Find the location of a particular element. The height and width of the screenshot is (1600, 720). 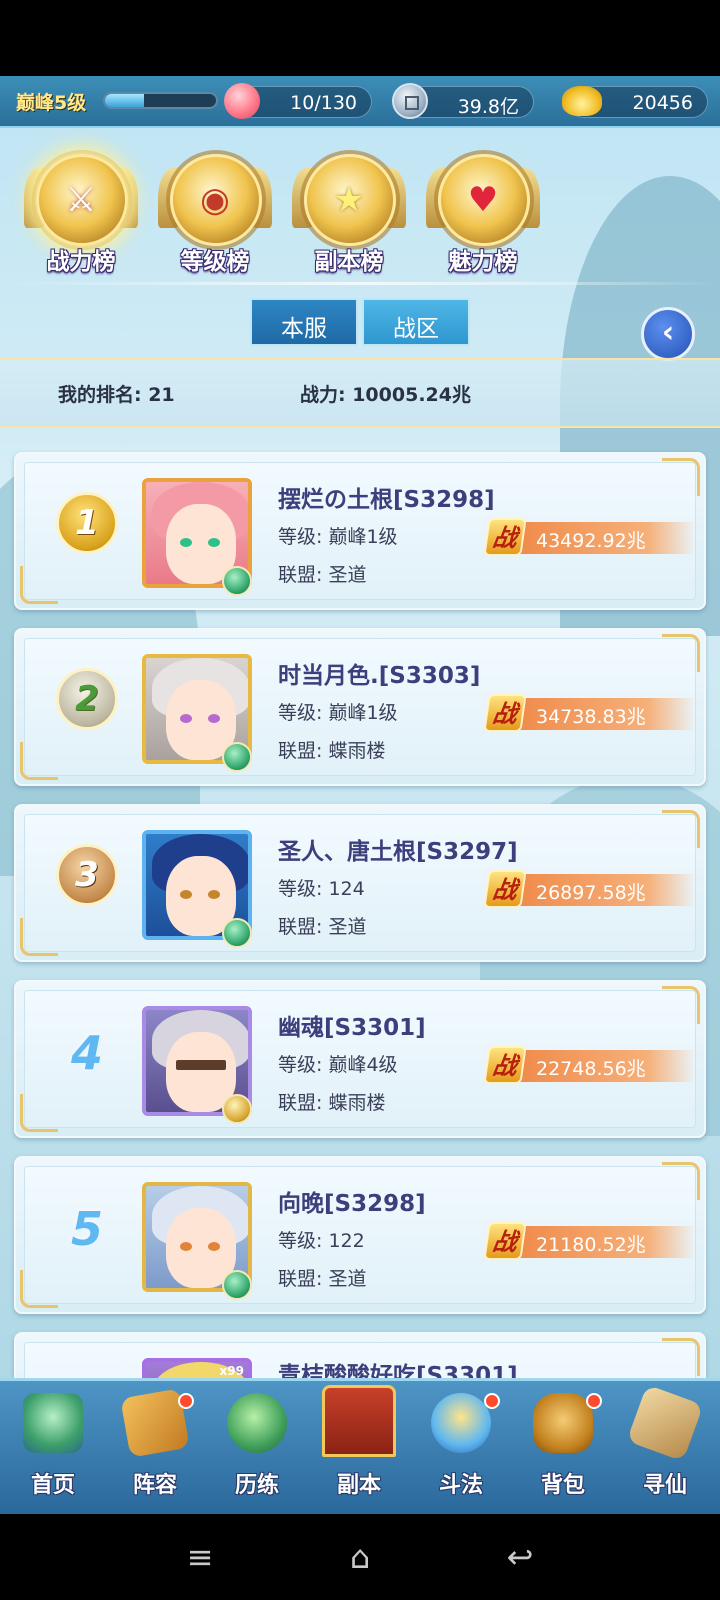

home-island-icon is located at coordinates (53, 1423).